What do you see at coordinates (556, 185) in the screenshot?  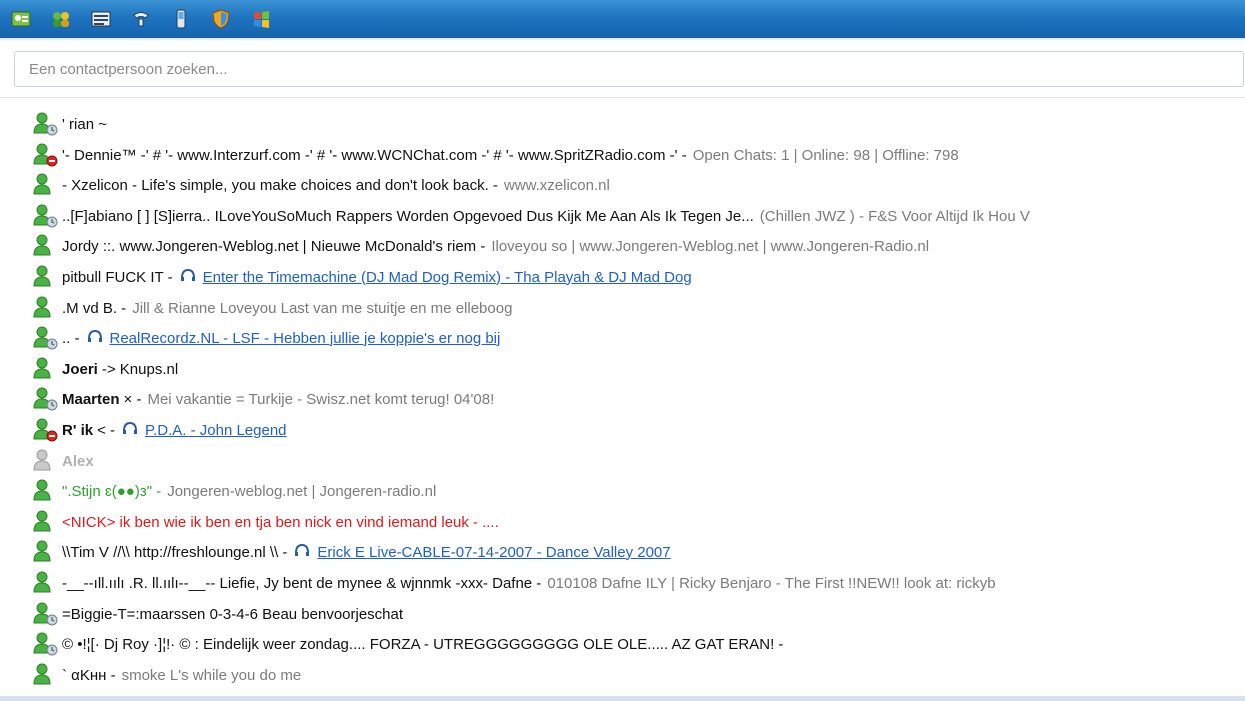 I see `personal-message: www.xzelicon.nl` at bounding box center [556, 185].